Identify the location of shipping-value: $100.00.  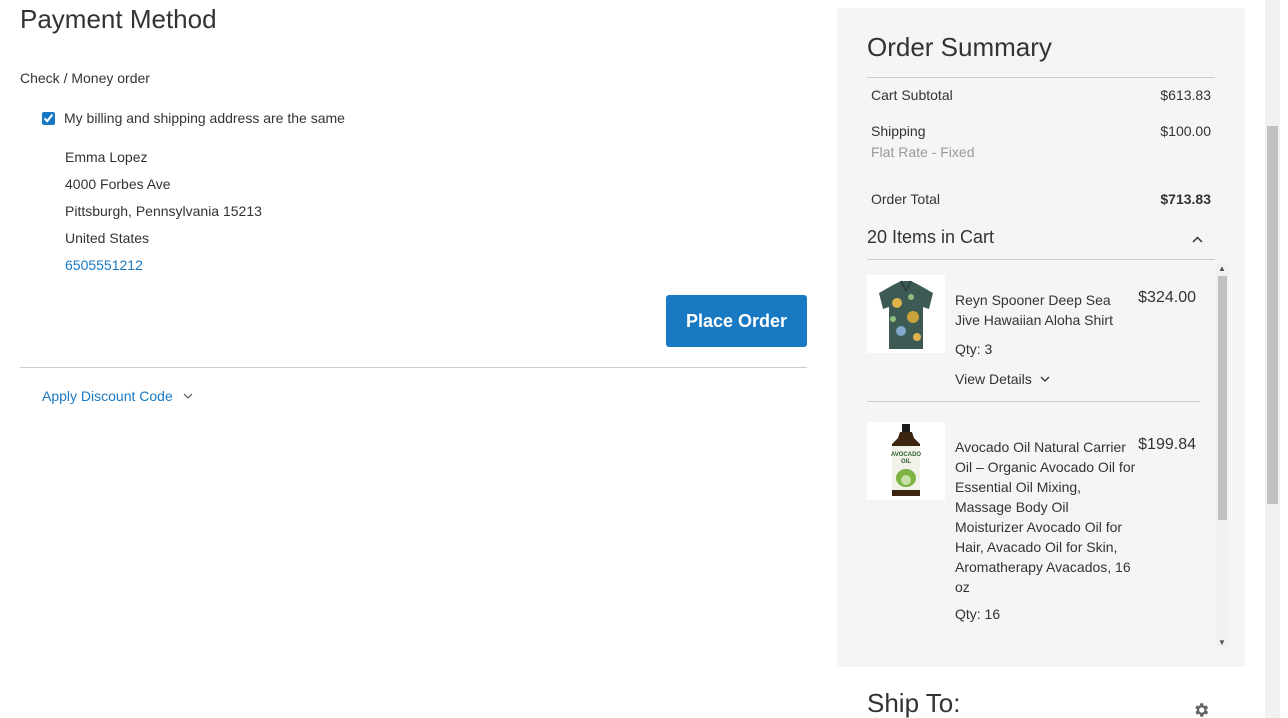
(1185, 131).